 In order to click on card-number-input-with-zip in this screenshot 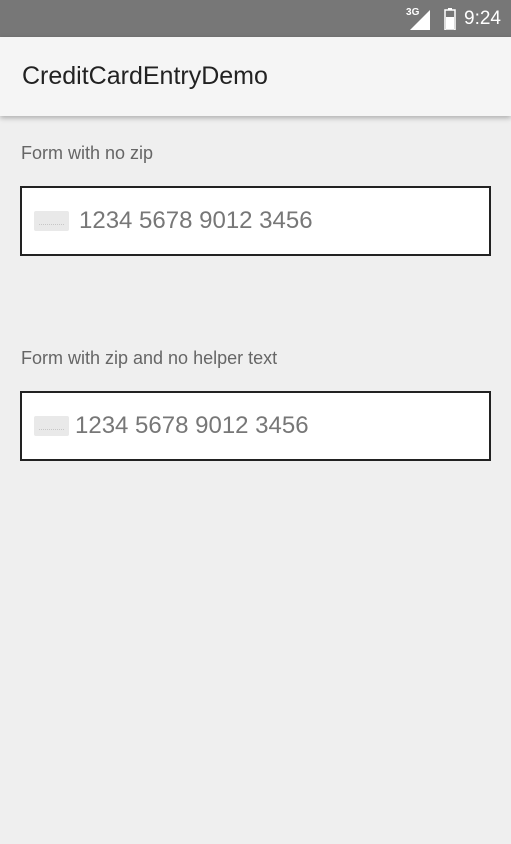, I will do `click(265, 426)`.